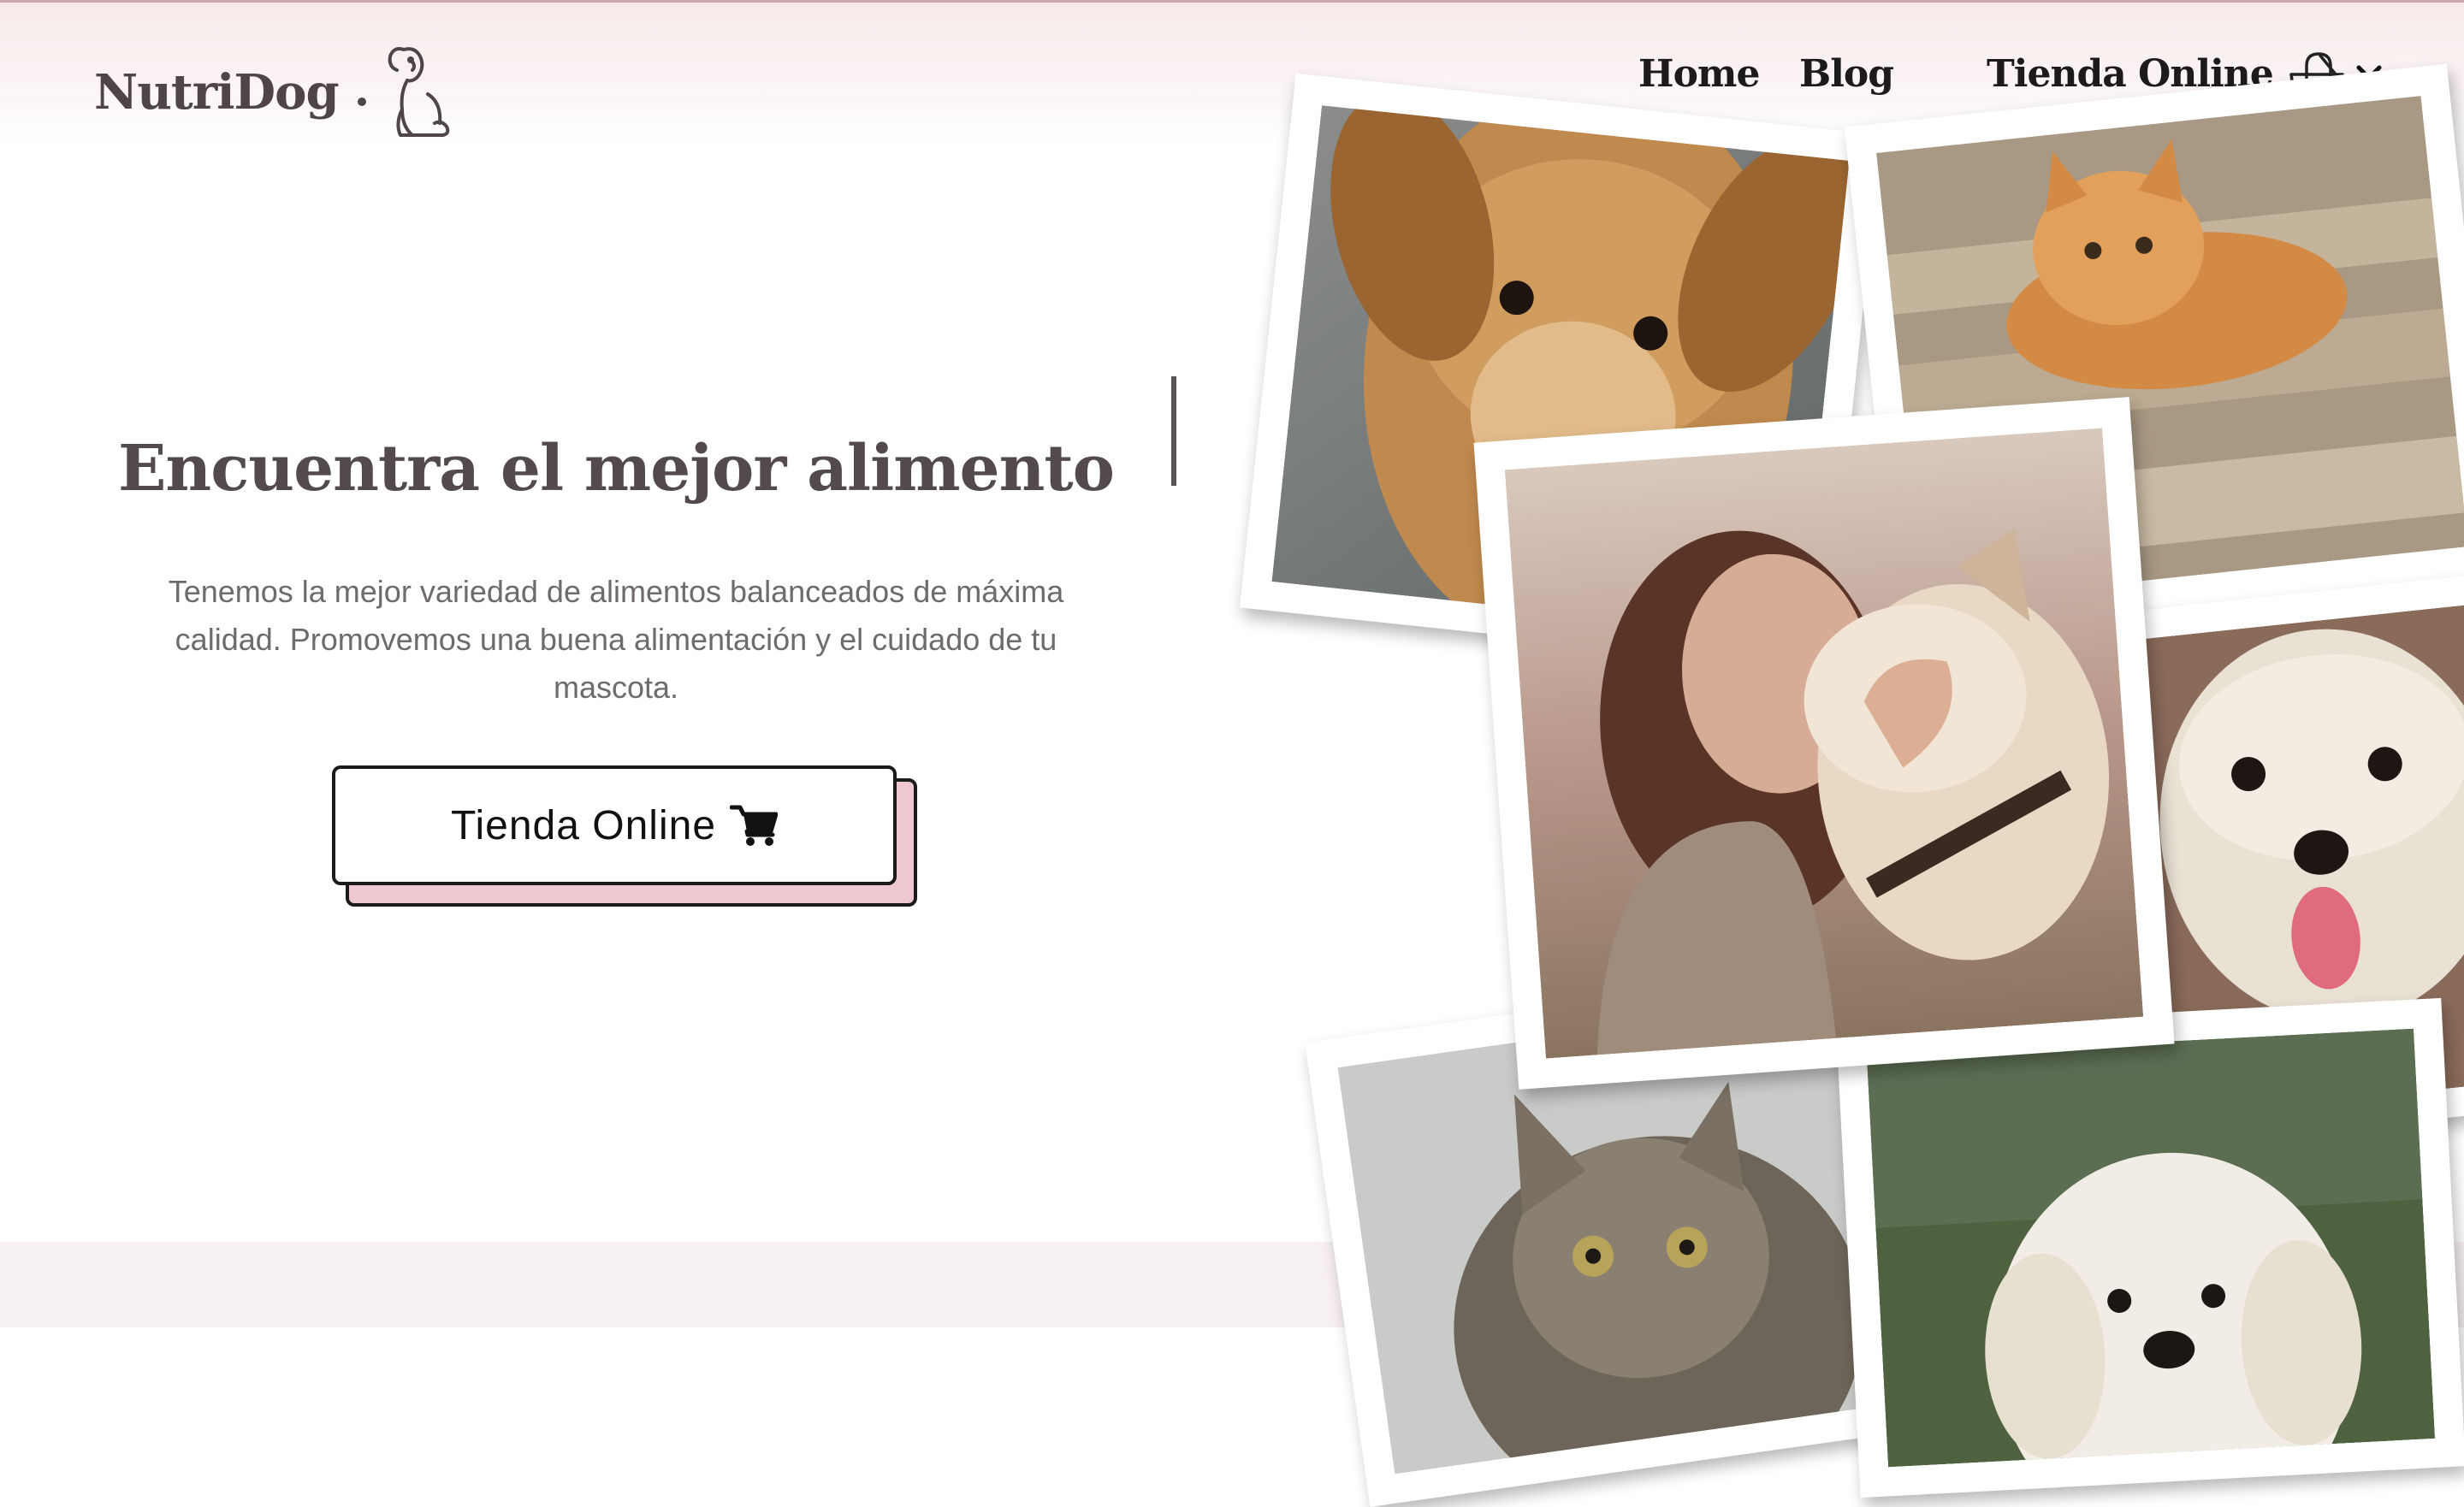  I want to click on cta-label: Tienda Online, so click(583, 825).